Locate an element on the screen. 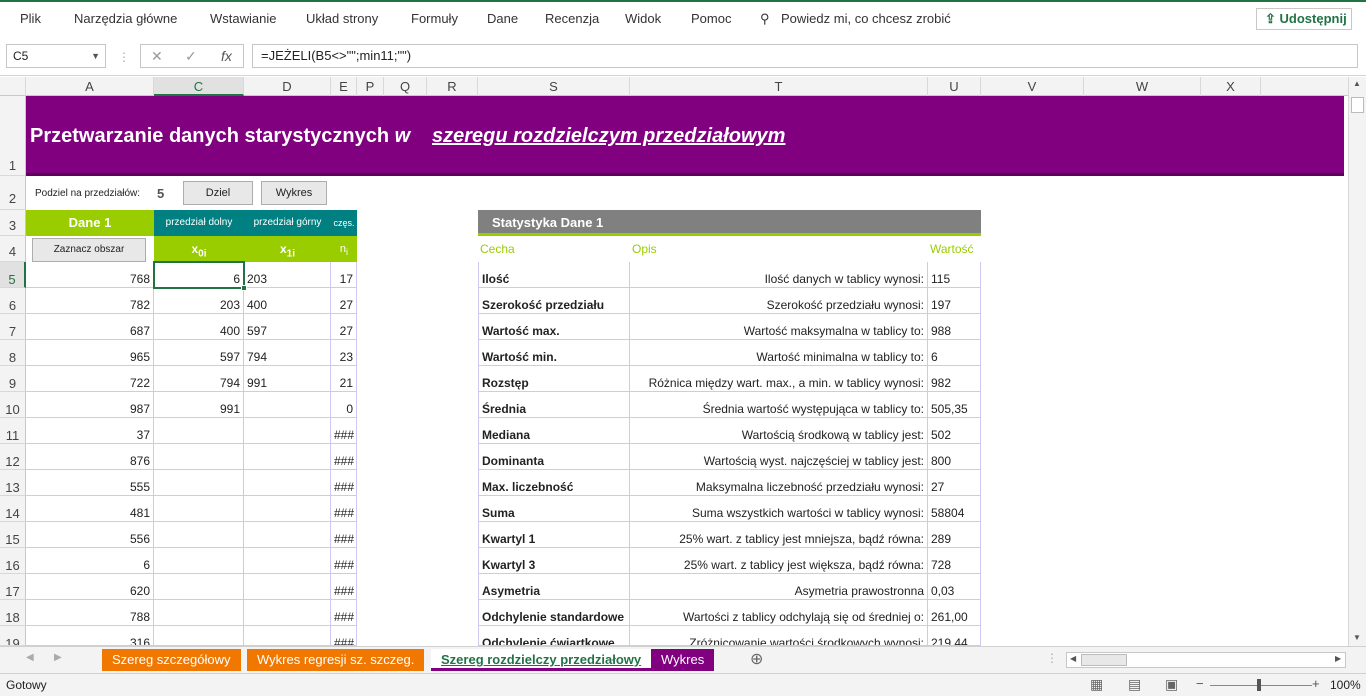 Image resolution: width=1366 pixels, height=696 pixels. table-cell: 987 is located at coordinates (90, 404).